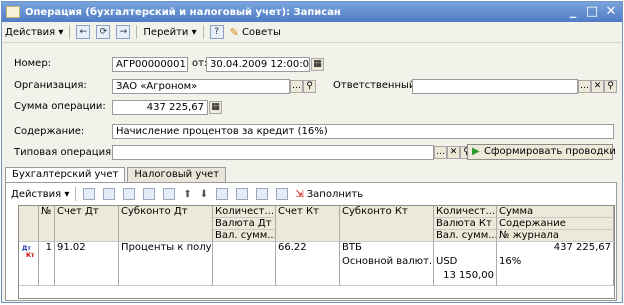  I want to click on row-subkt-bank: ВТБ, so click(352, 247).